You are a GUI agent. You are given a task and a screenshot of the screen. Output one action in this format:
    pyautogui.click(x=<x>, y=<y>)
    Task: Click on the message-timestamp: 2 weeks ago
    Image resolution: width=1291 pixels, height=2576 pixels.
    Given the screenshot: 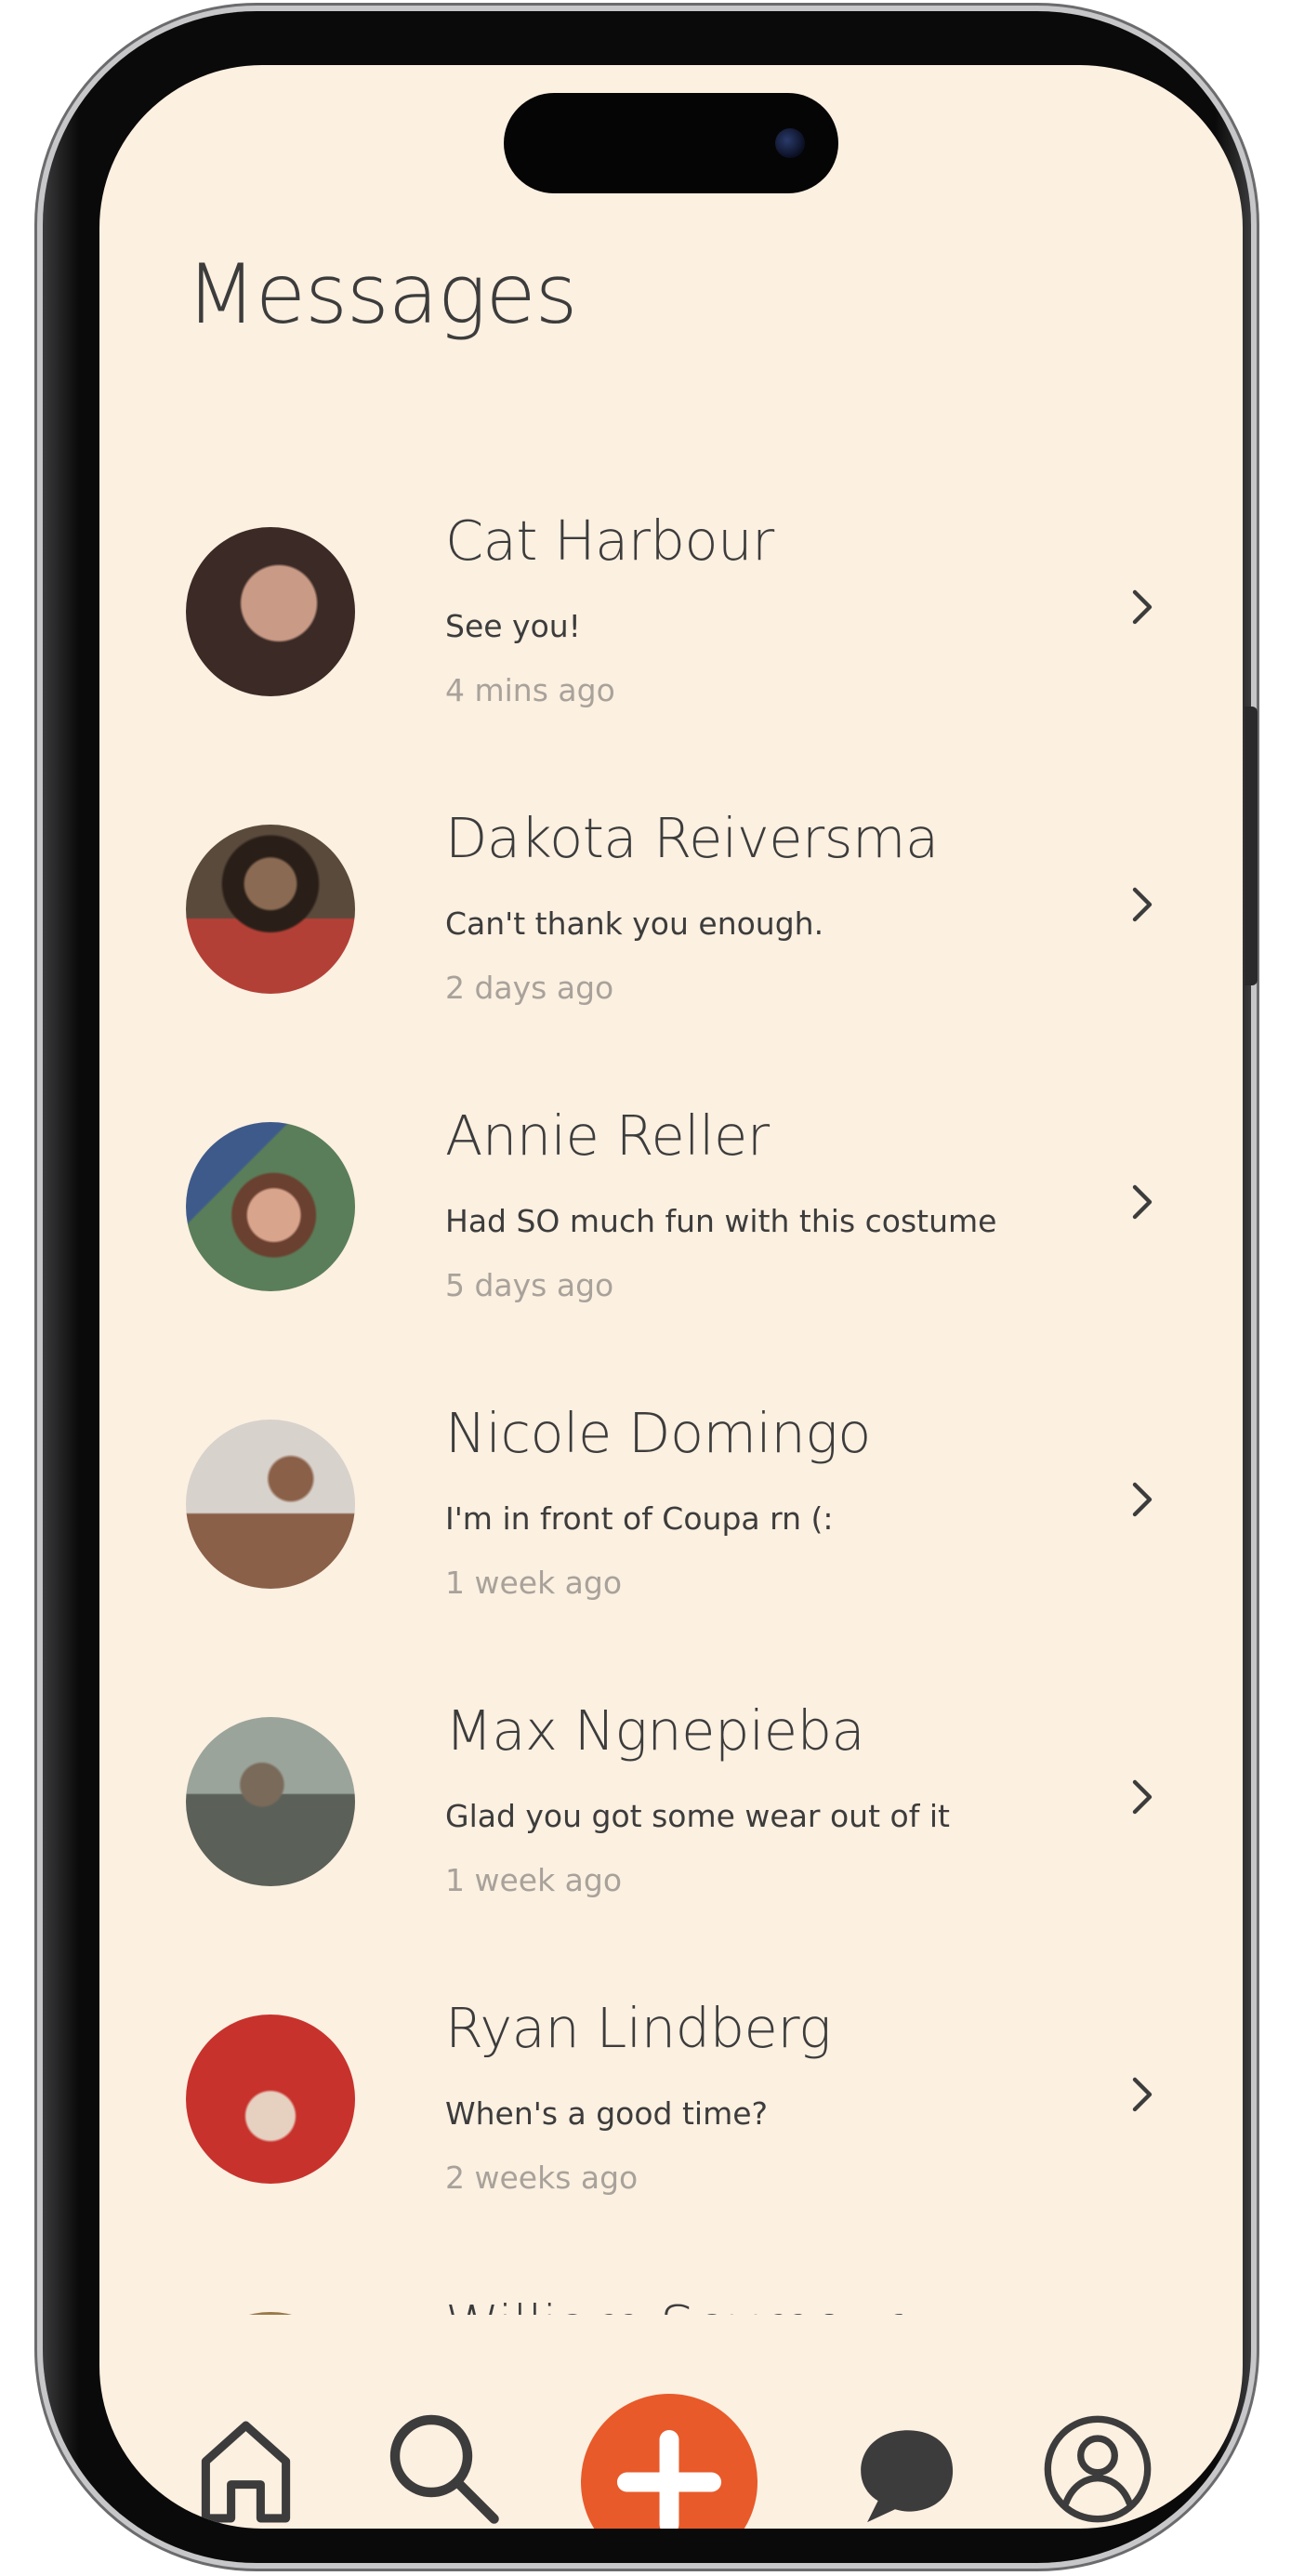 What is the action you would take?
    pyautogui.click(x=542, y=2178)
    